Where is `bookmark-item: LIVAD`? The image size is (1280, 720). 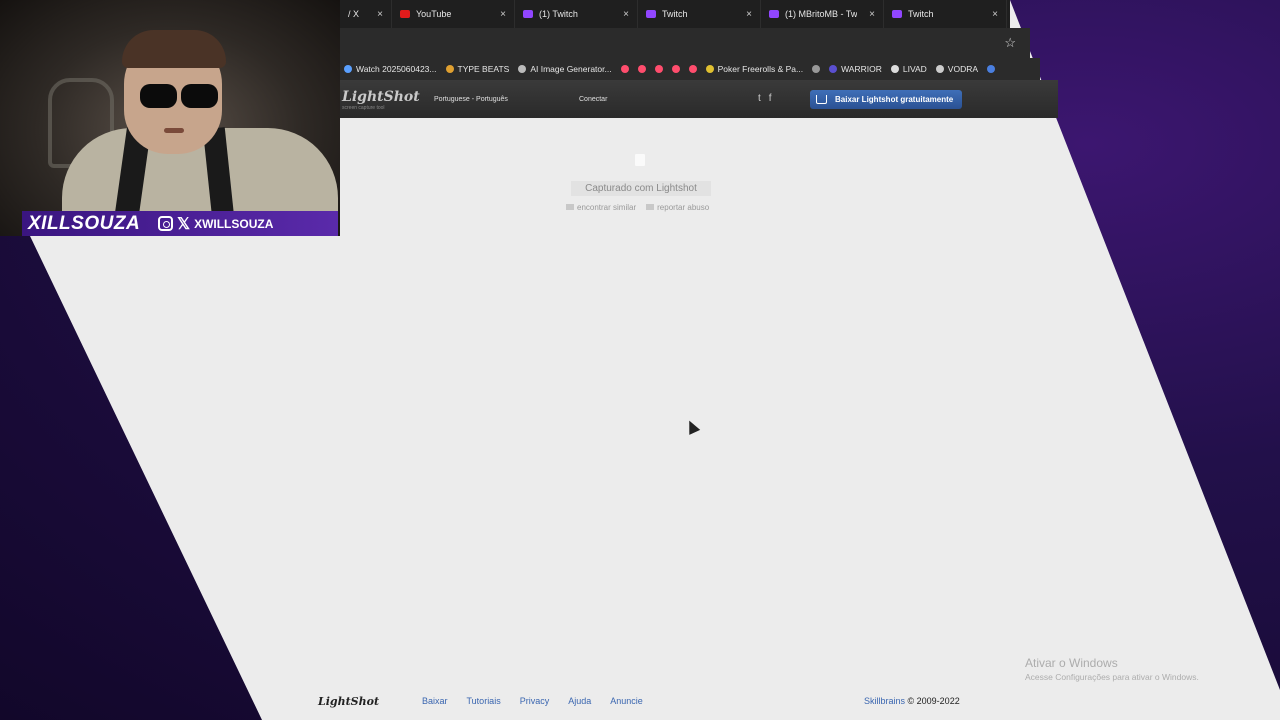
bookmark-item: LIVAD is located at coordinates (908, 69).